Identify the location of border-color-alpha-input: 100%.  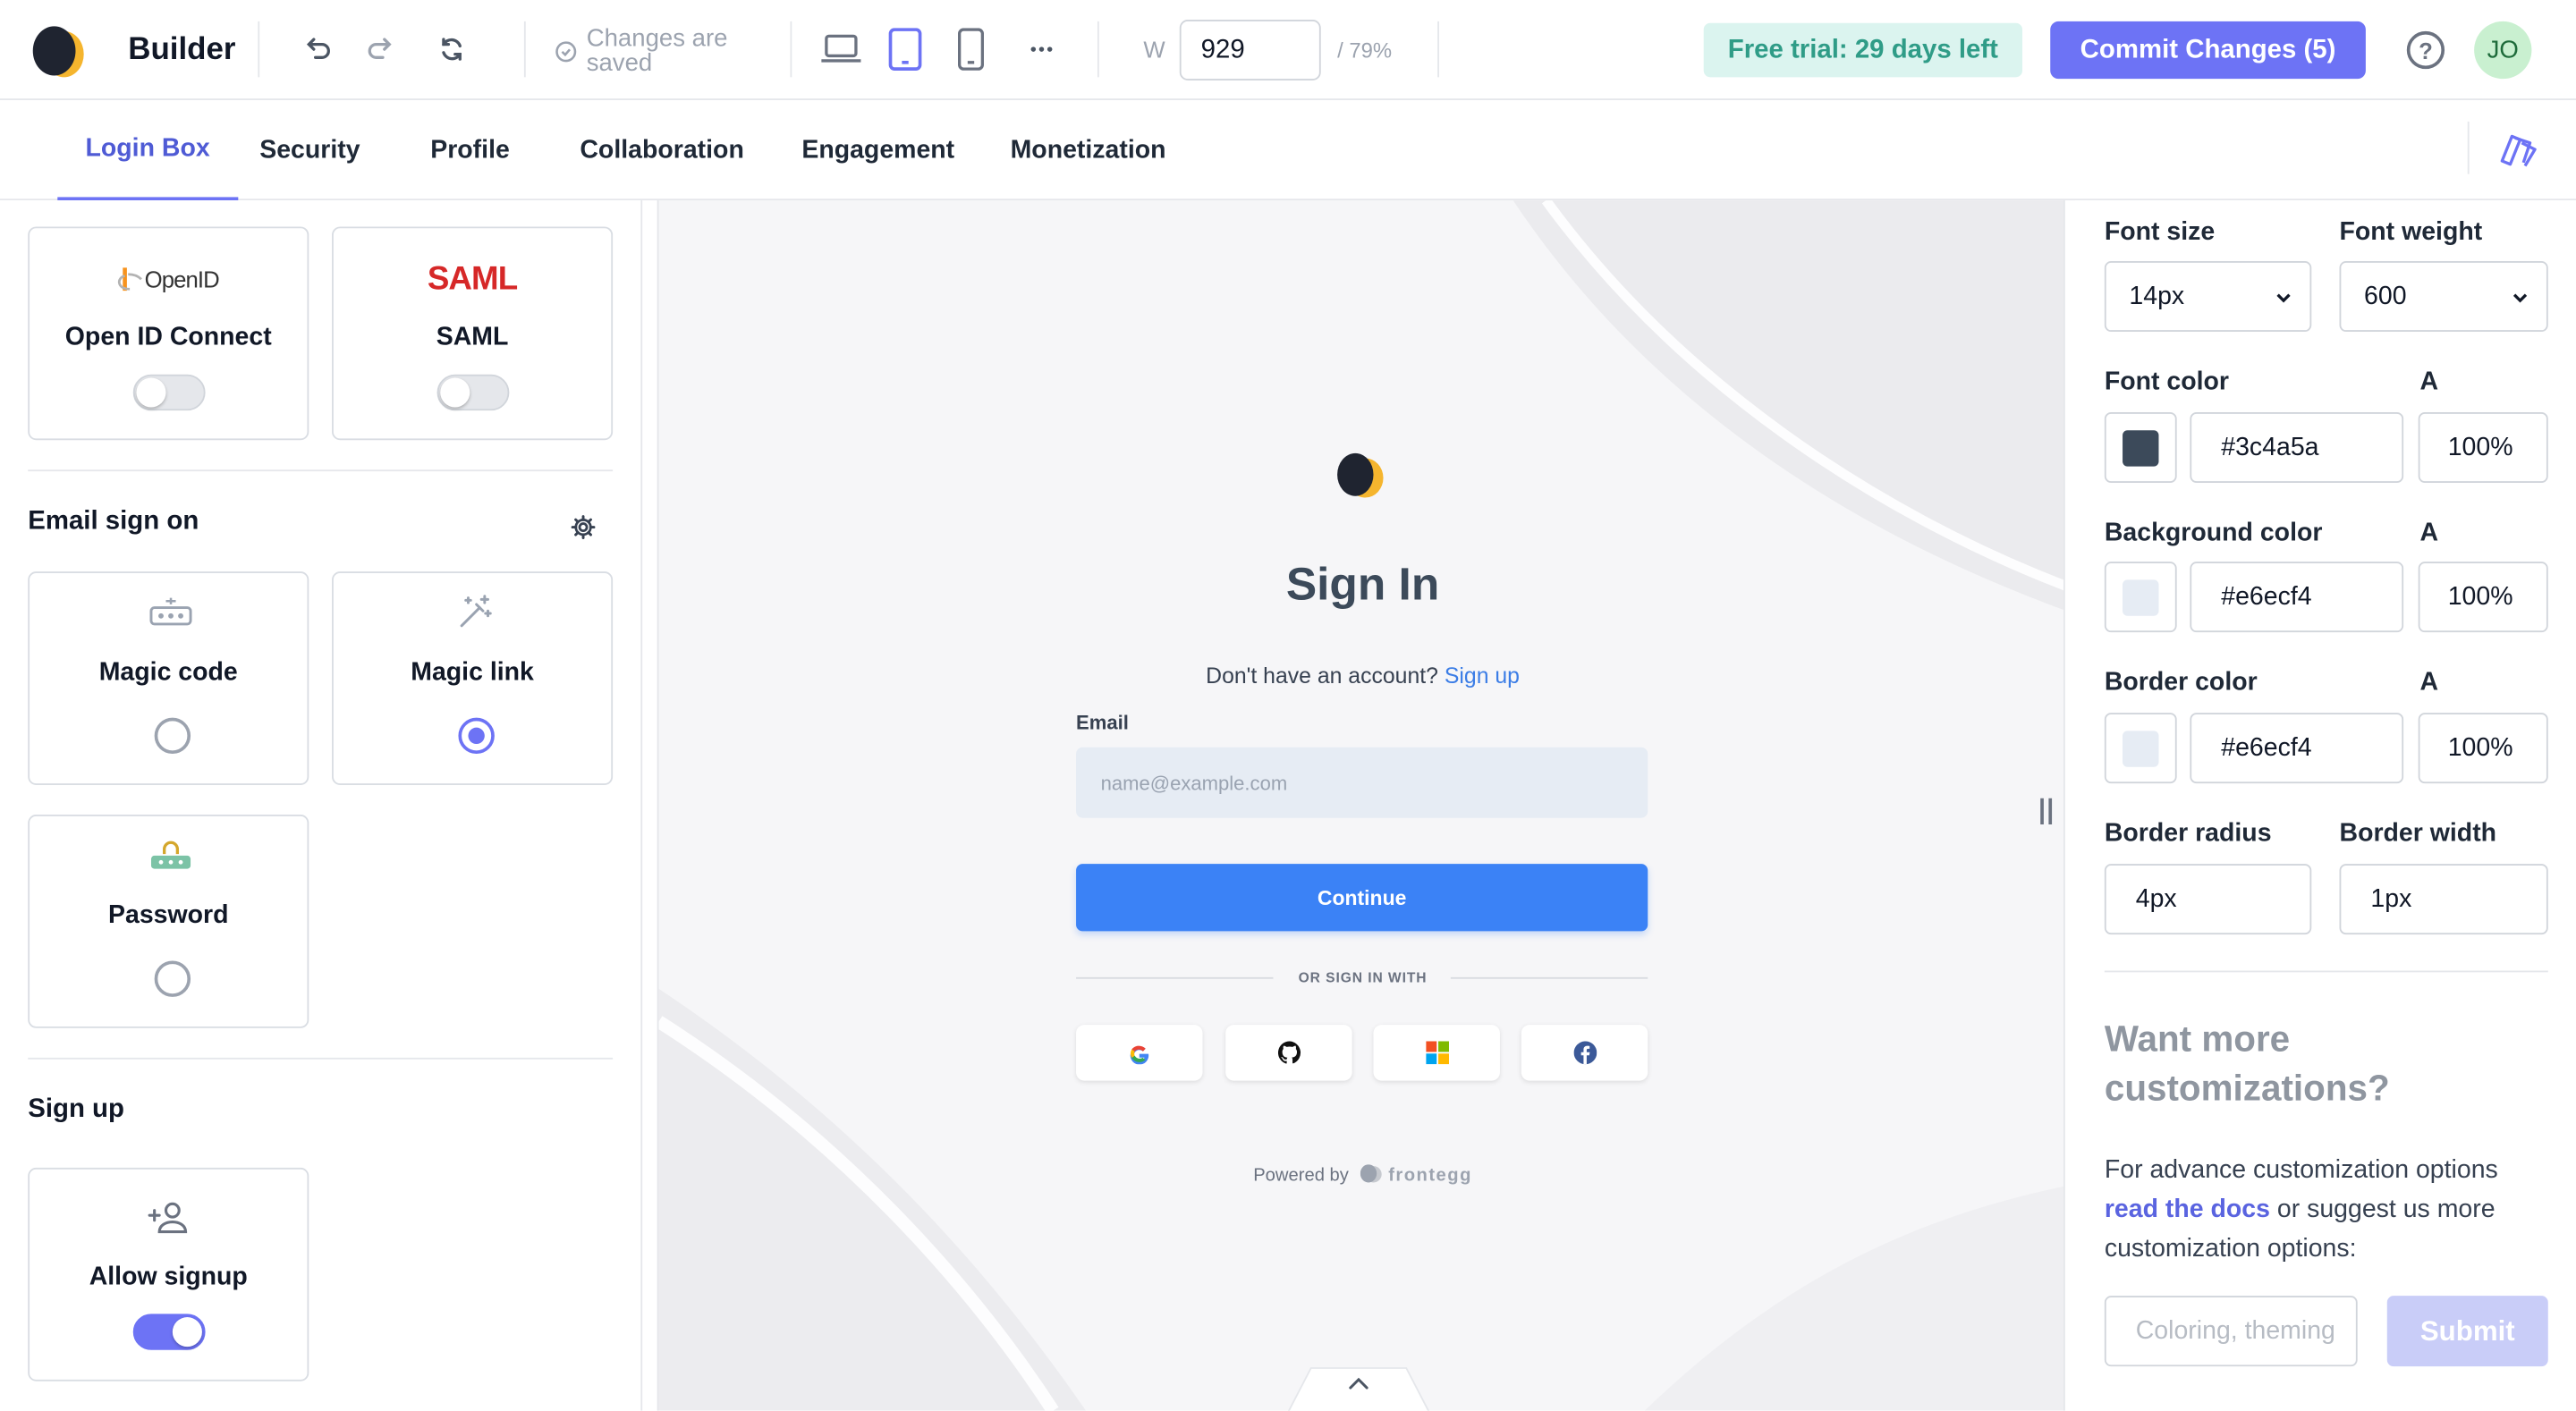
(2483, 749).